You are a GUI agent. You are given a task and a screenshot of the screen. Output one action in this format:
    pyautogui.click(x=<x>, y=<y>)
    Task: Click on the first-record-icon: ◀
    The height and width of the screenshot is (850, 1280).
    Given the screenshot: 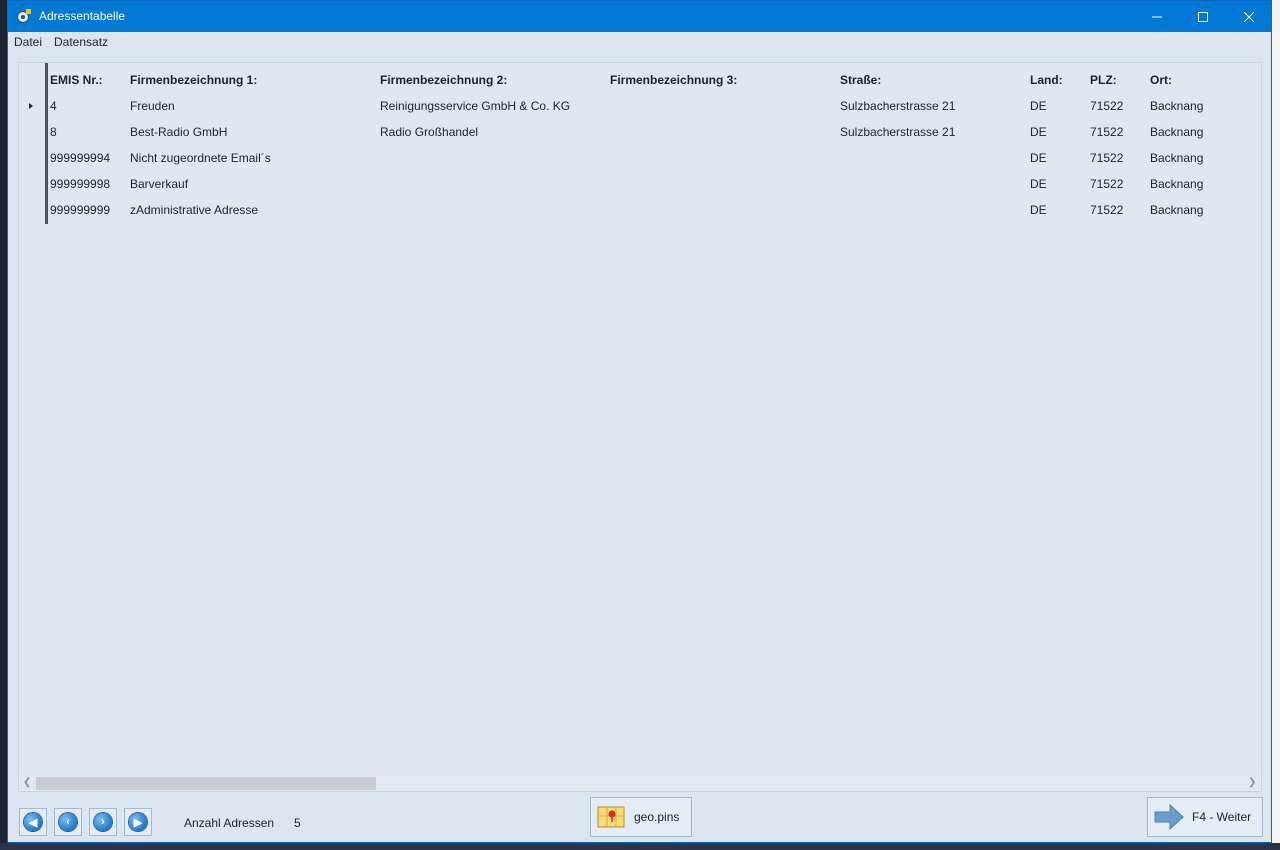 What is the action you would take?
    pyautogui.click(x=33, y=822)
    